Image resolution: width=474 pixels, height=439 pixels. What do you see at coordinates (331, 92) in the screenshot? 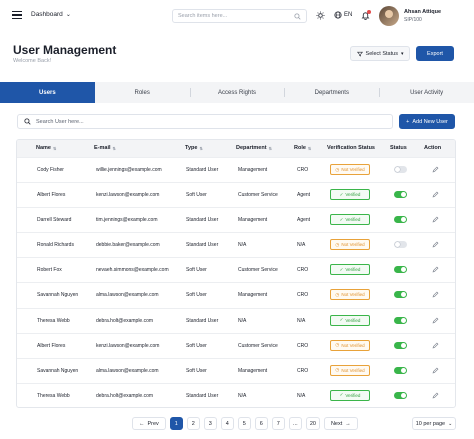
I see `tab-departments: Departments` at bounding box center [331, 92].